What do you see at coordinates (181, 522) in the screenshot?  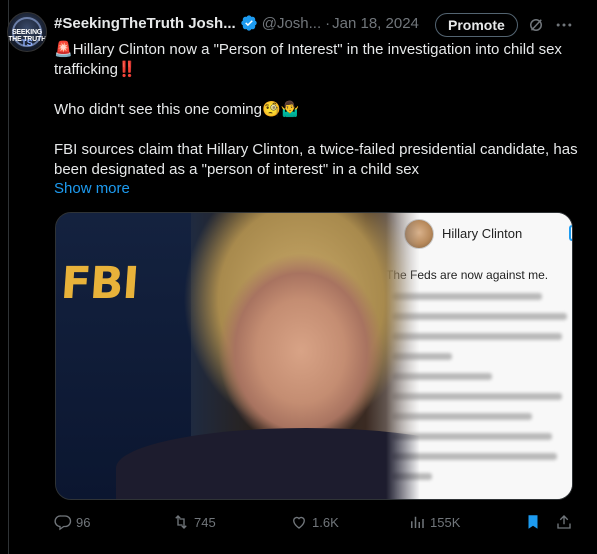 I see `repost-icon` at bounding box center [181, 522].